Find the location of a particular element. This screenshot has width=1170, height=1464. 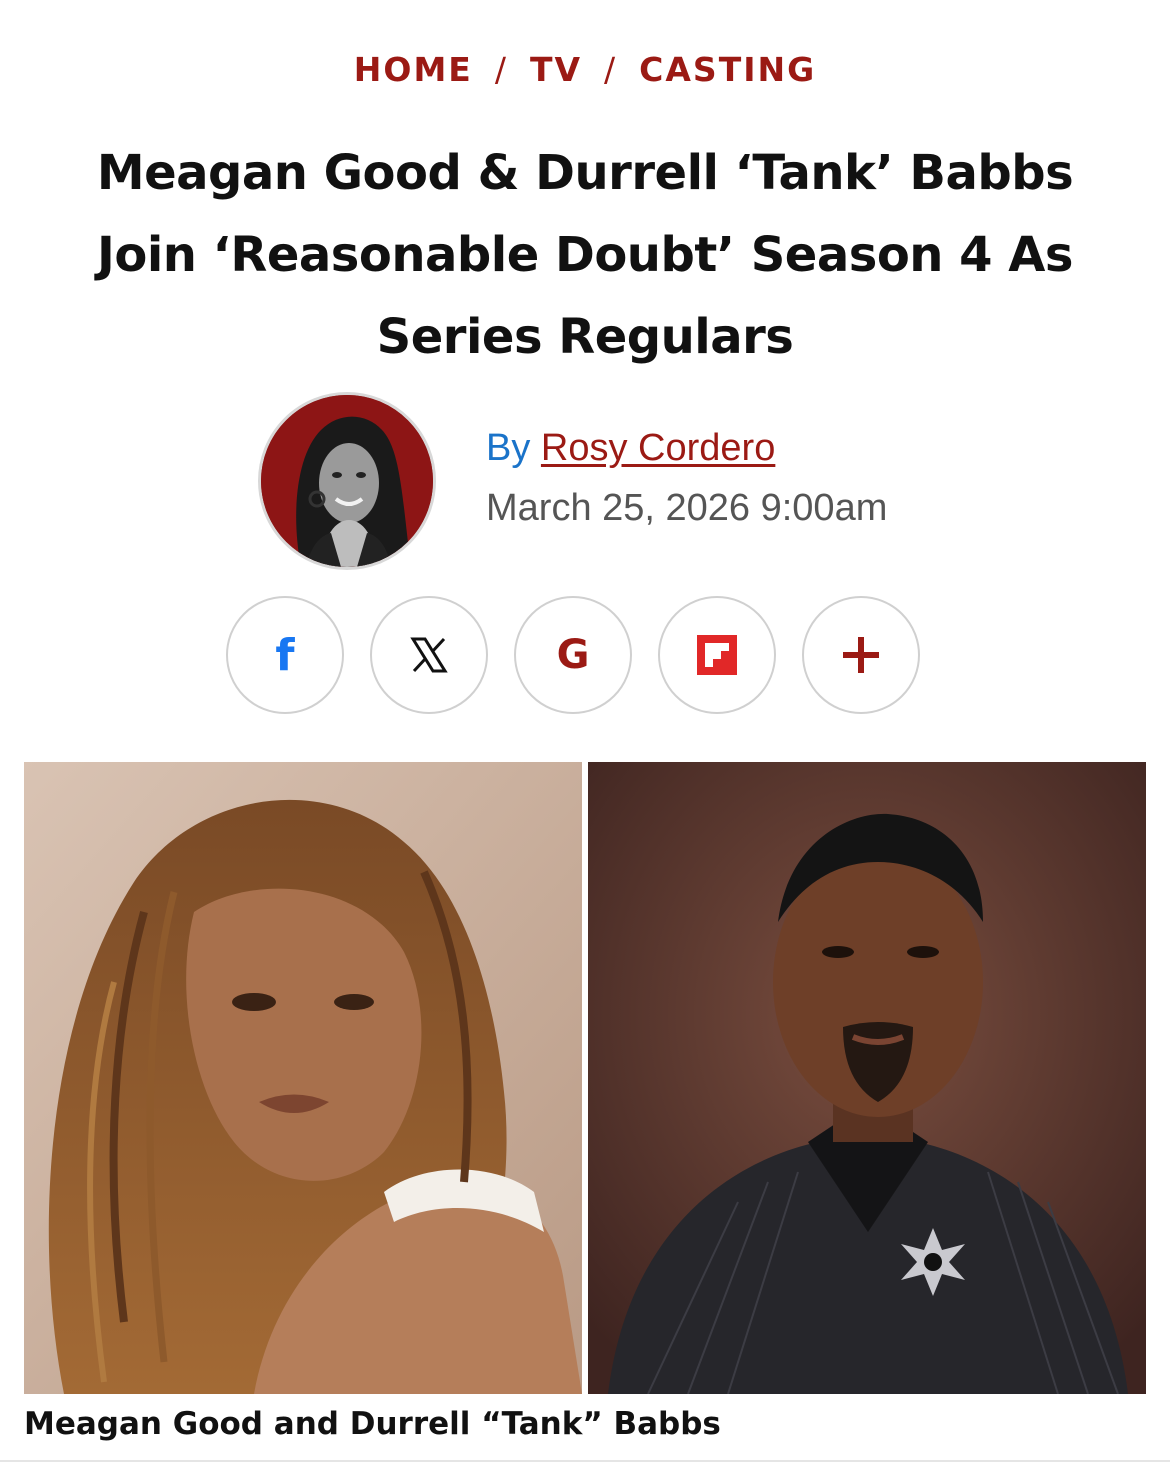

share-flipboard-button is located at coordinates (717, 655).